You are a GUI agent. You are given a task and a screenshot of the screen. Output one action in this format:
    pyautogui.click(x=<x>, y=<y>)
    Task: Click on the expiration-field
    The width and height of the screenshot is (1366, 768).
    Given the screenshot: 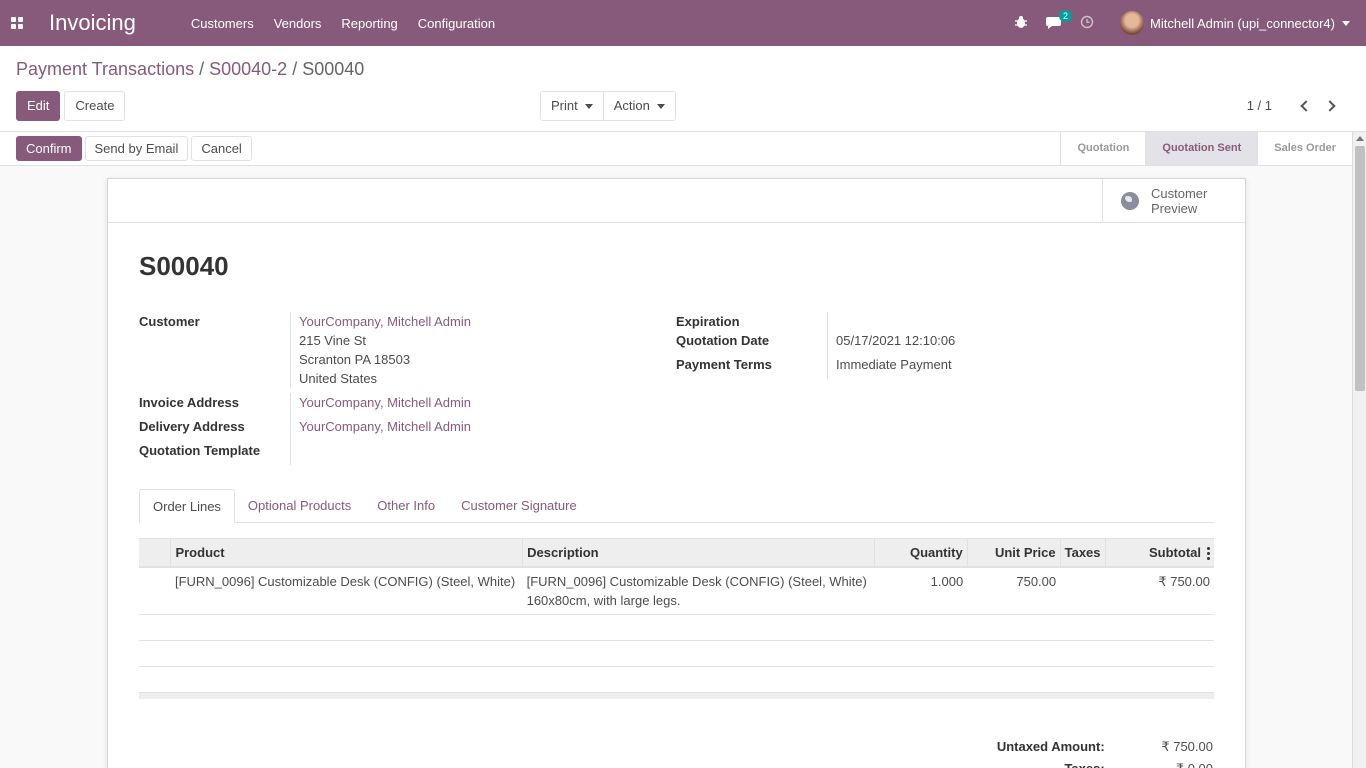 What is the action you would take?
    pyautogui.click(x=831, y=321)
    